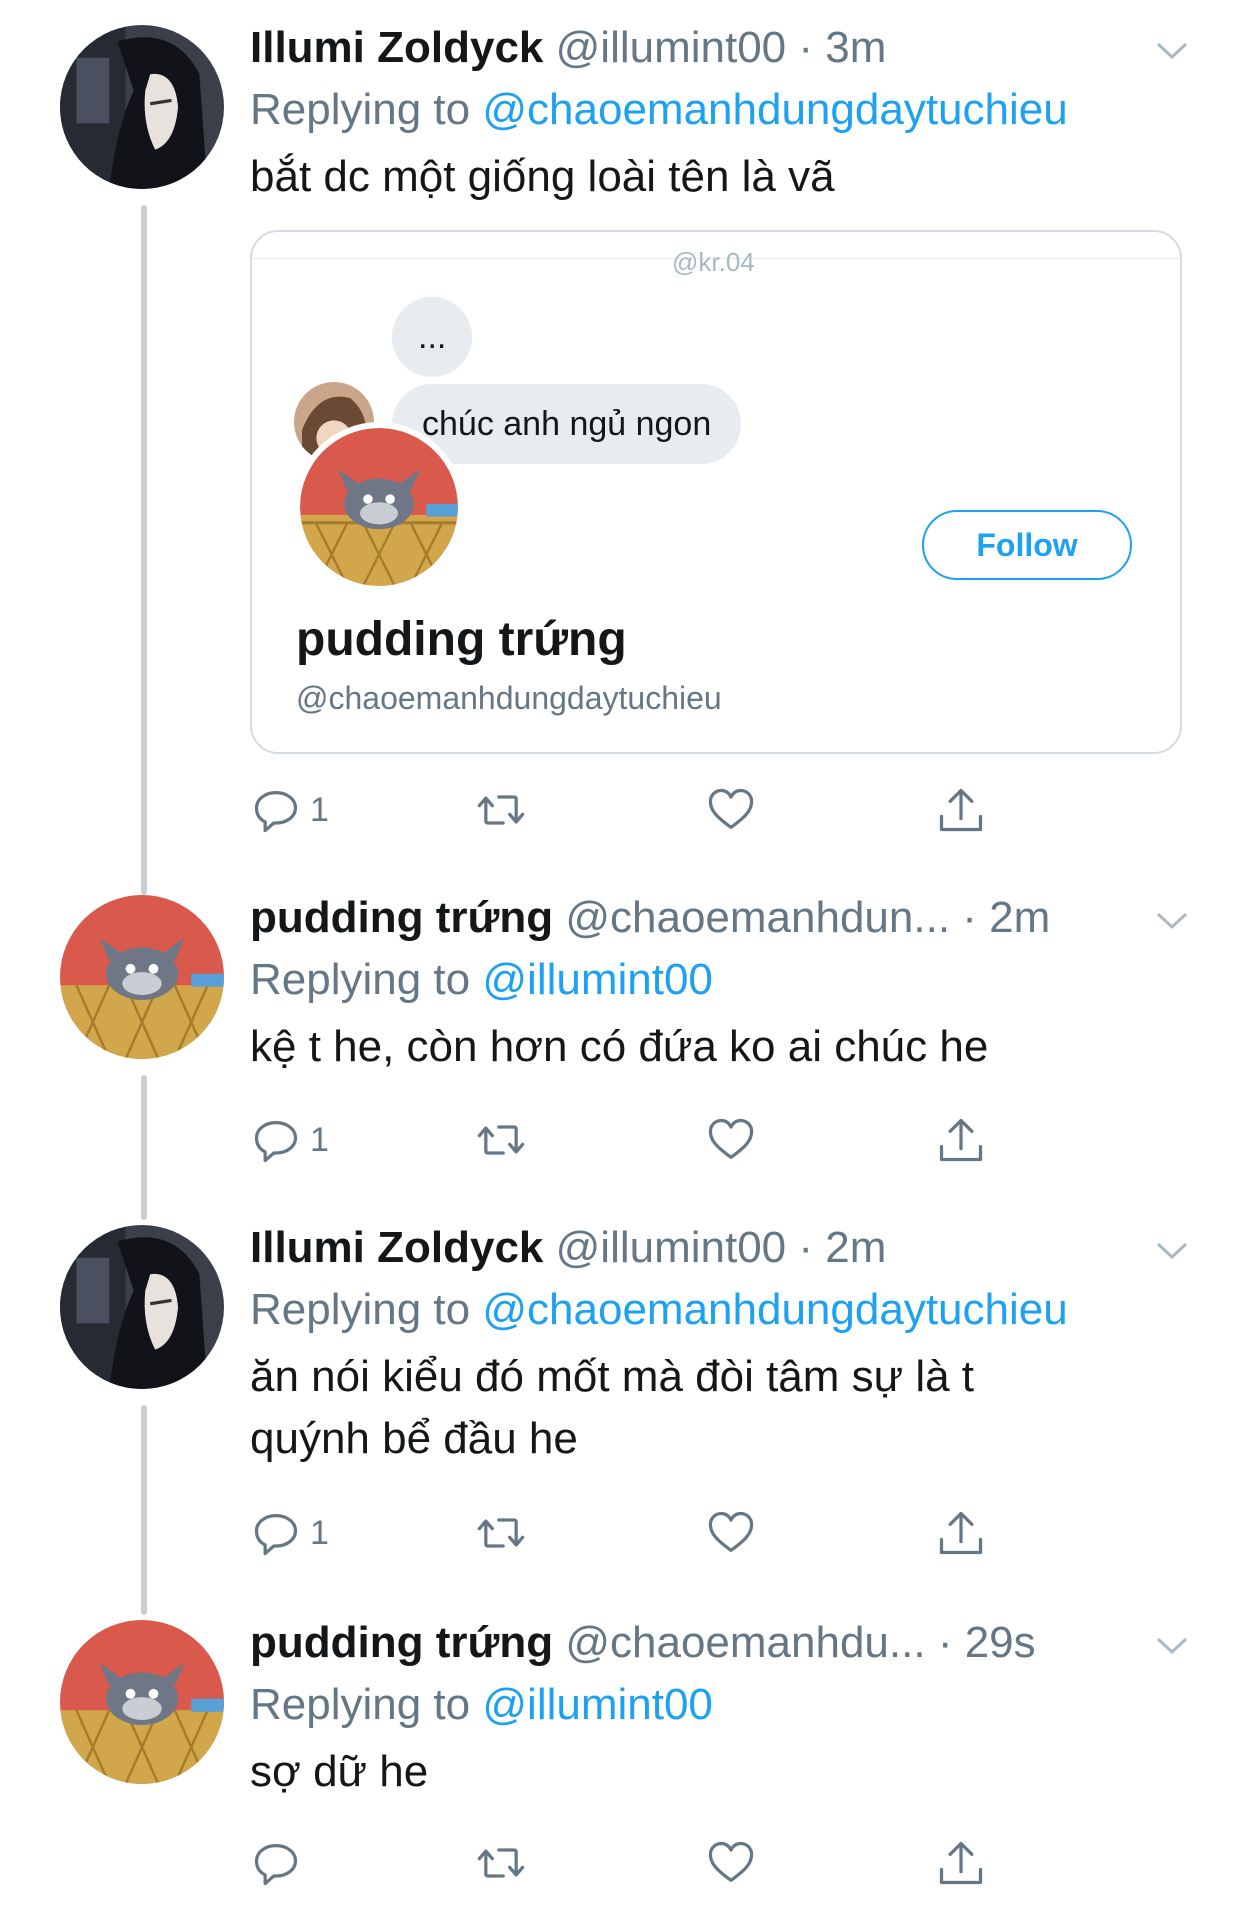  Describe the element at coordinates (461, 639) in the screenshot. I see `profile-name: pudding trứng` at that location.